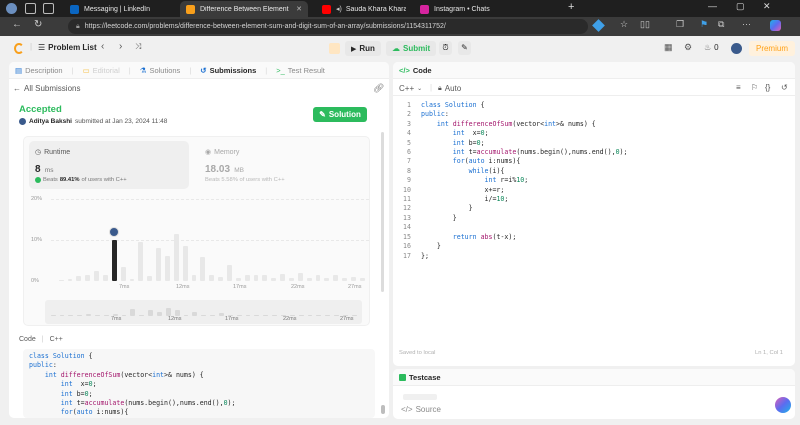 The width and height of the screenshot is (800, 425). Describe the element at coordinates (203, 312) in the screenshot. I see `chart-range-navigator: 7ms 12ms 17ms 22ms 27ms` at that location.